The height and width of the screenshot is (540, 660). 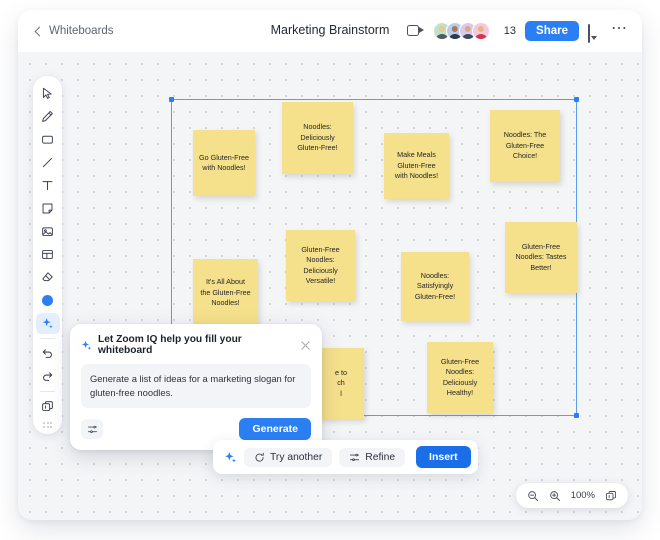 What do you see at coordinates (412, 30) in the screenshot?
I see `camera-body` at bounding box center [412, 30].